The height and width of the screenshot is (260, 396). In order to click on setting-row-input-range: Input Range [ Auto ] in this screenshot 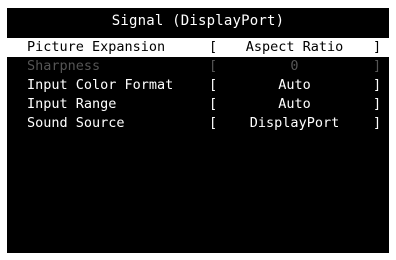, I will do `click(198, 104)`.